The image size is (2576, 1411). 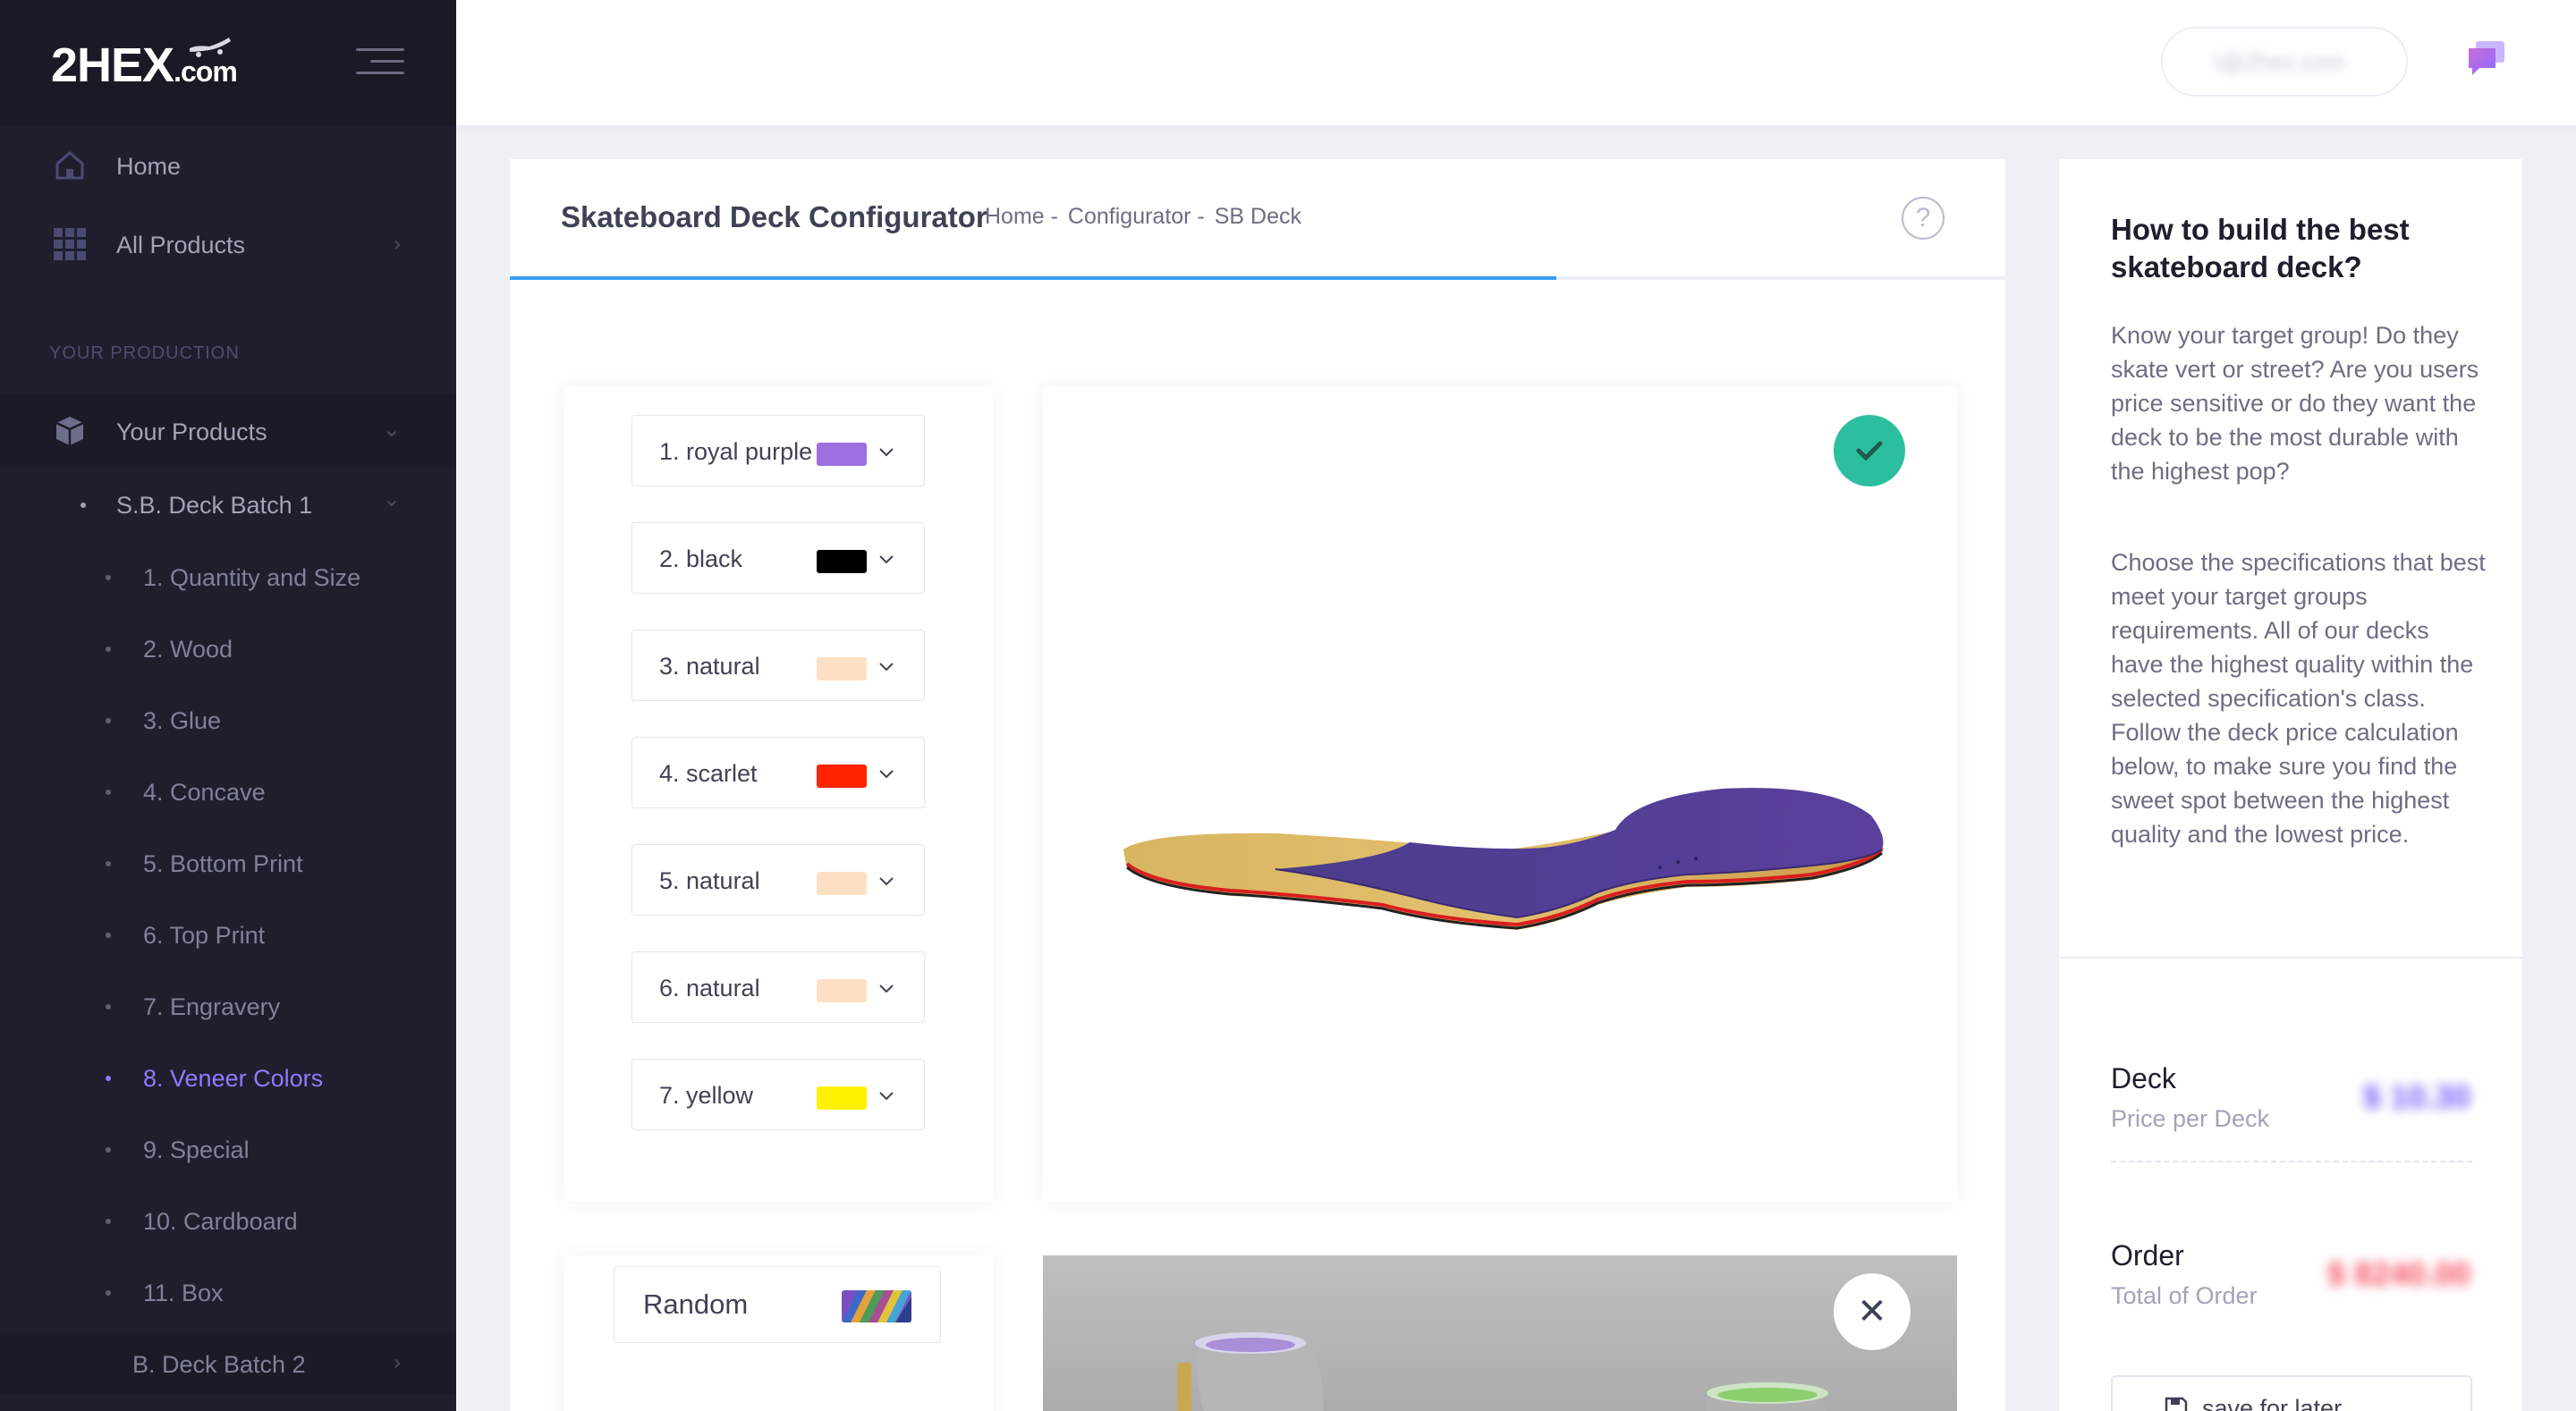 I want to click on sidebar-item-label: S.B. Deck Batch 1, so click(x=214, y=505).